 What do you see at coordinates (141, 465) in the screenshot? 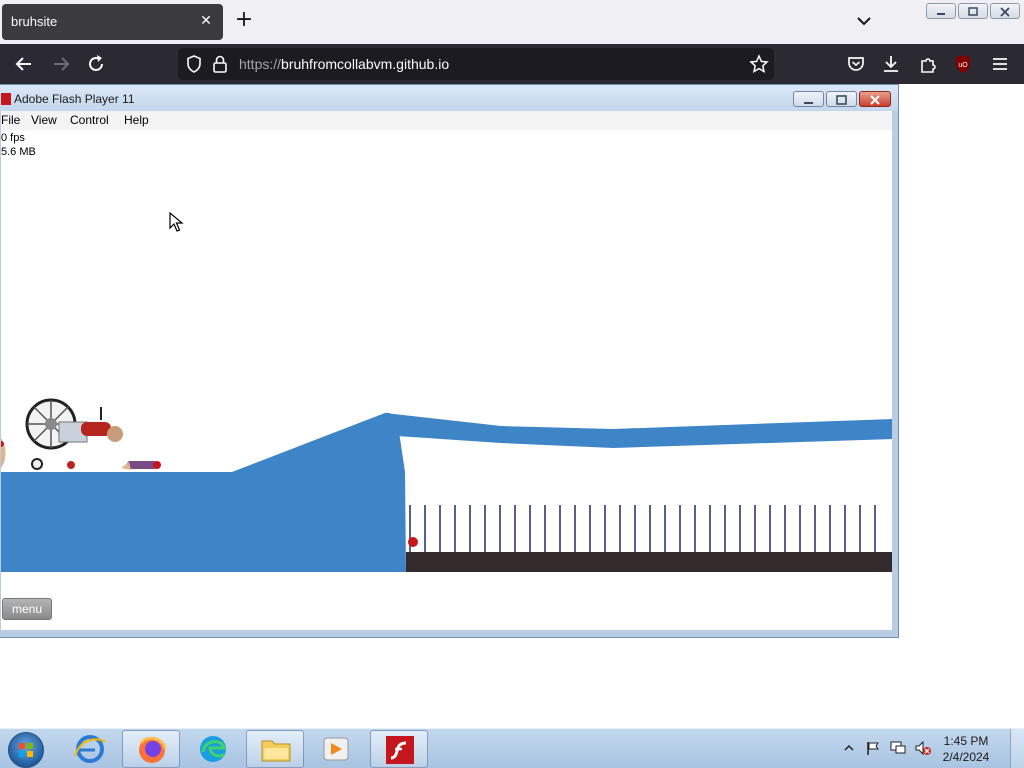
I see `detached-limb` at bounding box center [141, 465].